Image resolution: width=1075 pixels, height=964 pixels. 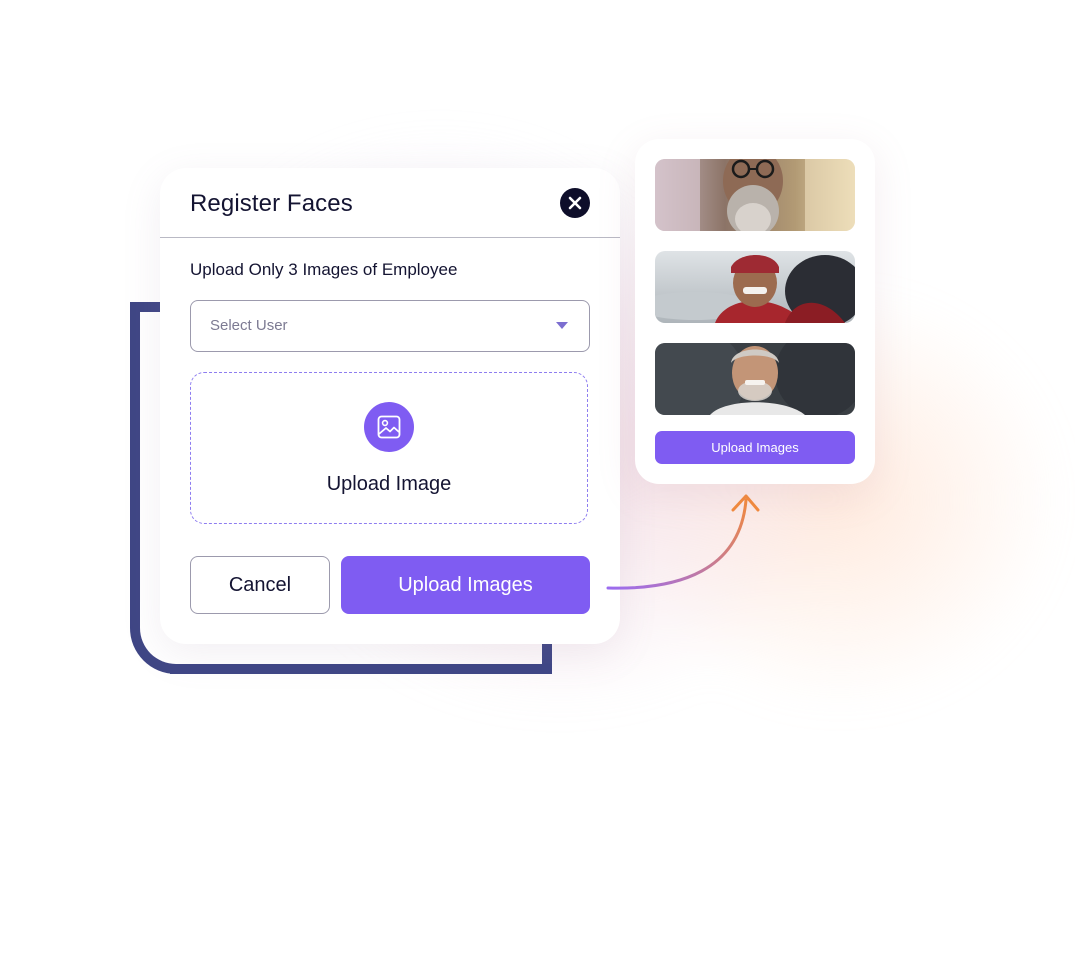 I want to click on cancel-button: Cancel, so click(x=260, y=585).